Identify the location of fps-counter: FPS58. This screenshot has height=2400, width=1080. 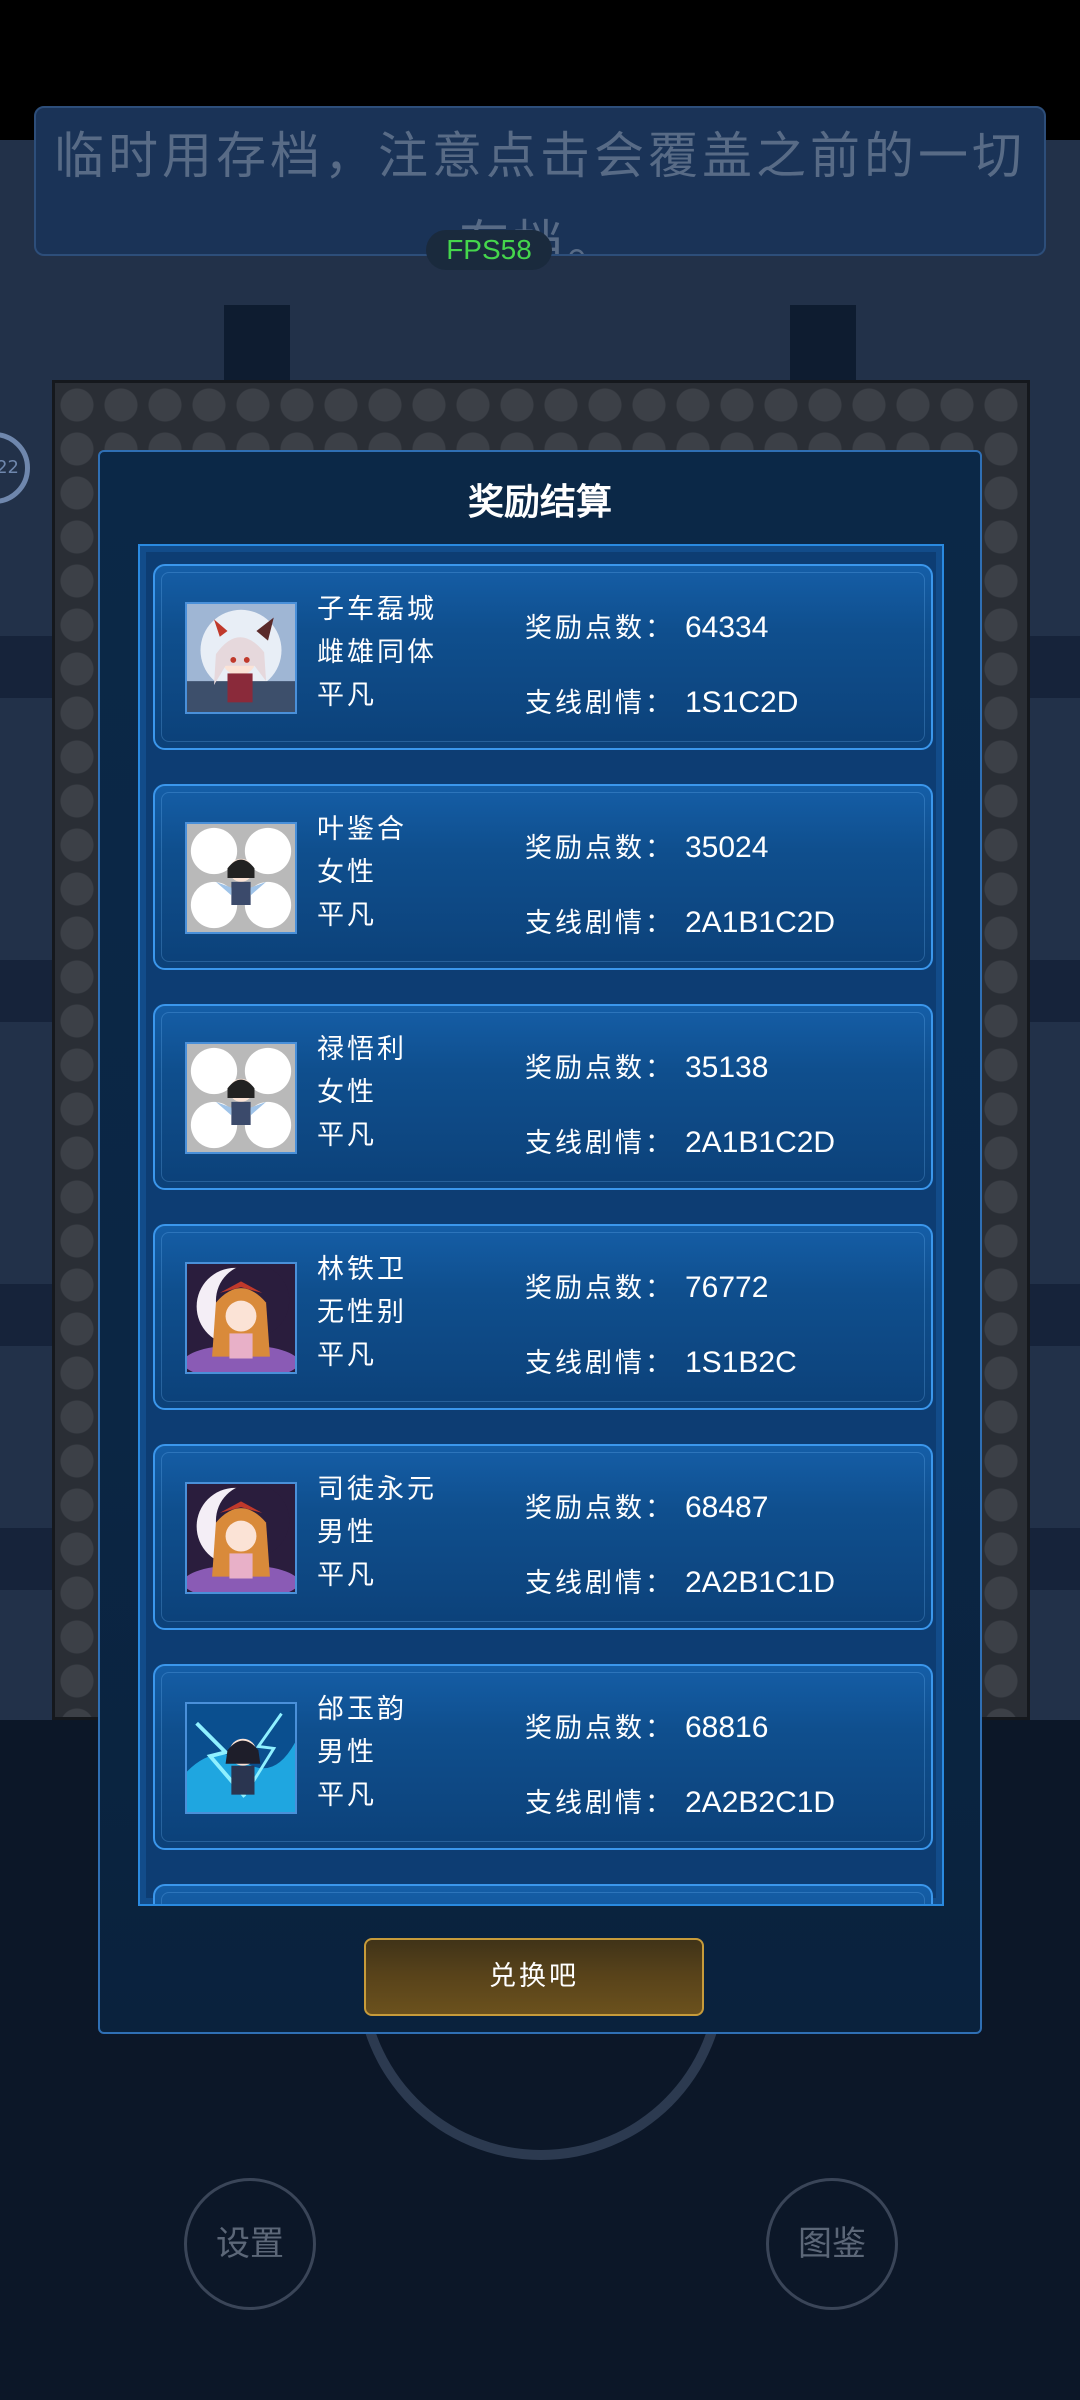
(489, 250).